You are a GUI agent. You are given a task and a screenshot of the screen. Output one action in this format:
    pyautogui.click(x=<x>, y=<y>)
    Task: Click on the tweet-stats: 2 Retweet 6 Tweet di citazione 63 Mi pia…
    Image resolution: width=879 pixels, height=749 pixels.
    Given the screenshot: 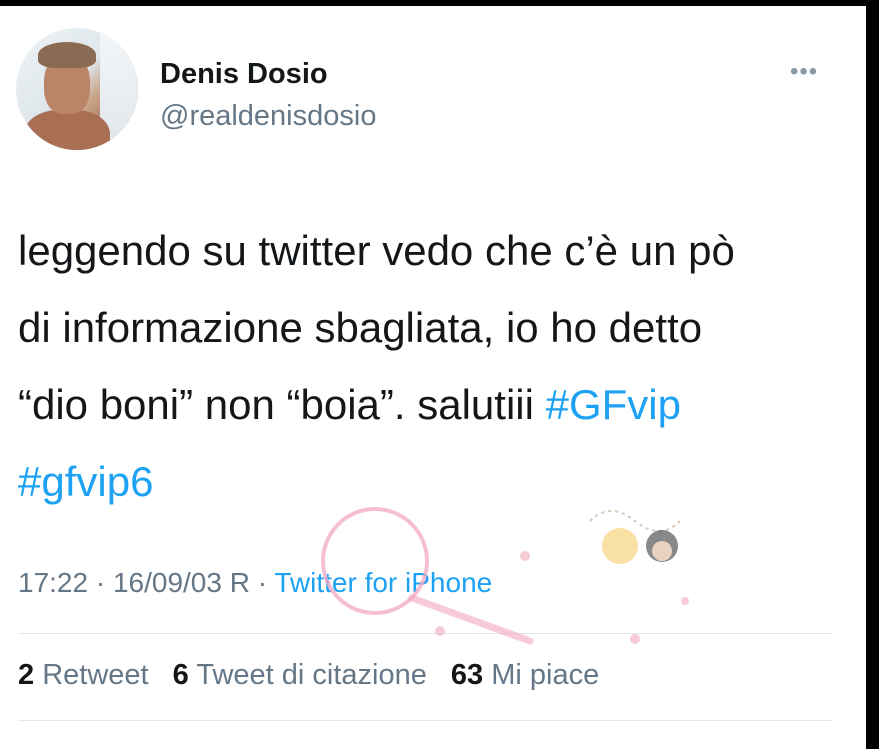 What is the action you would take?
    pyautogui.click(x=316, y=675)
    